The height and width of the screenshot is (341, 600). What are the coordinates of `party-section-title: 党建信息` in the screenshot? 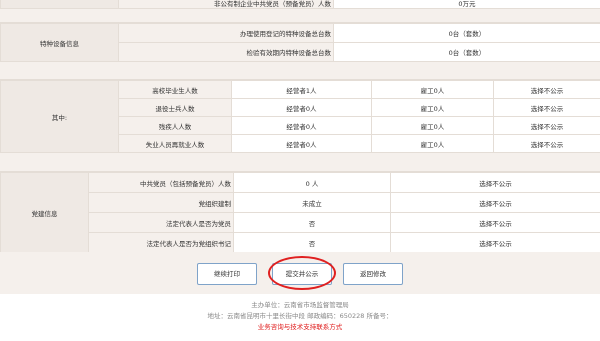 It's located at (44, 212).